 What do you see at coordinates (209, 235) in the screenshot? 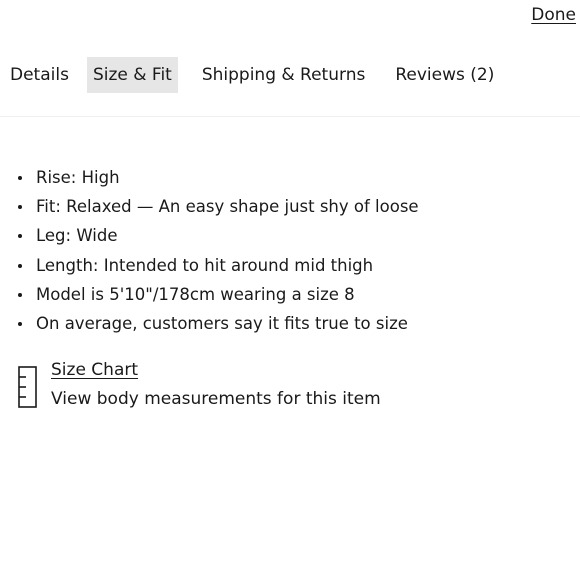
I see `list-item: Leg: Wide` at bounding box center [209, 235].